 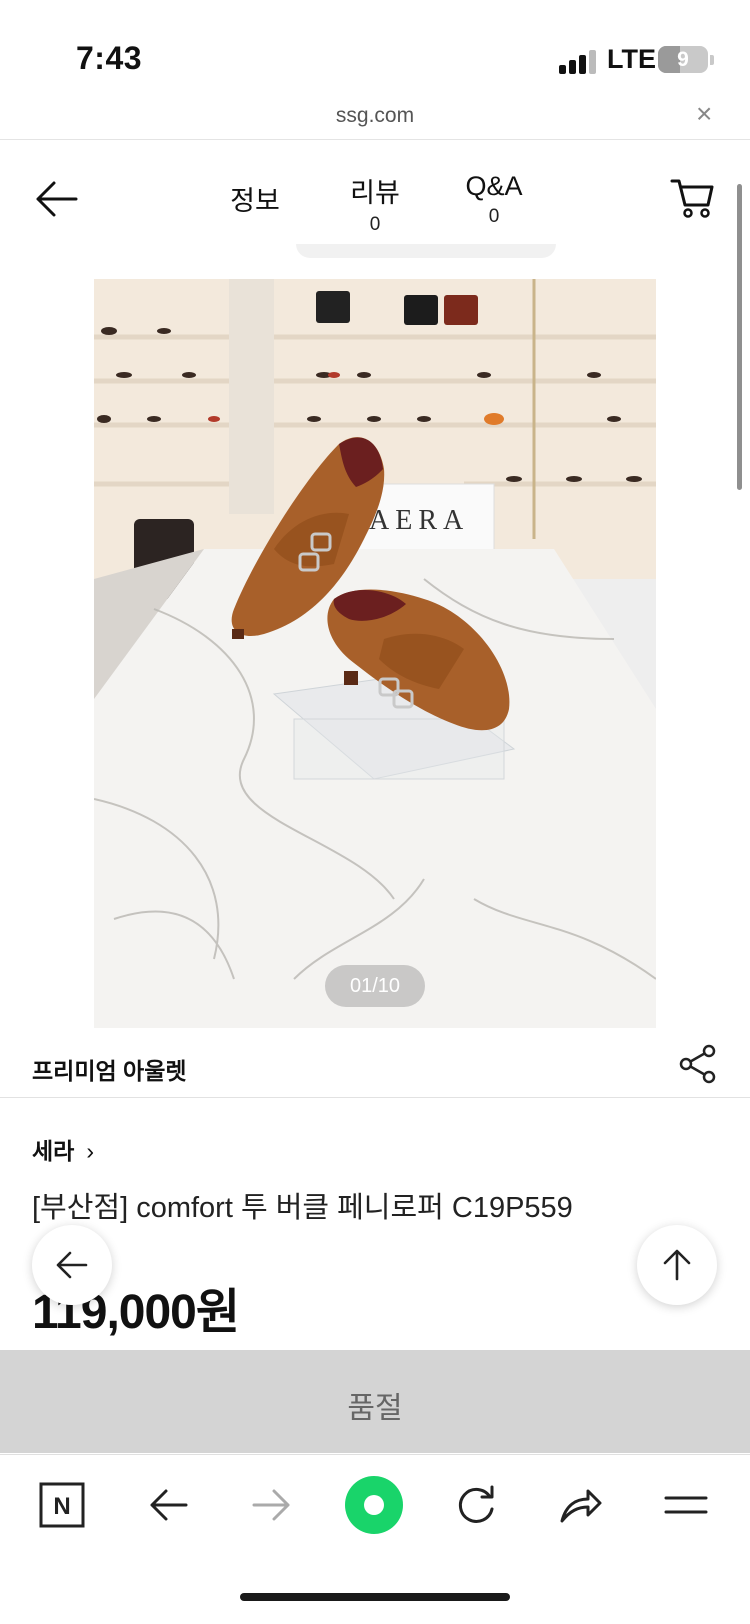 What do you see at coordinates (686, 1505) in the screenshot?
I see `menu-icon` at bounding box center [686, 1505].